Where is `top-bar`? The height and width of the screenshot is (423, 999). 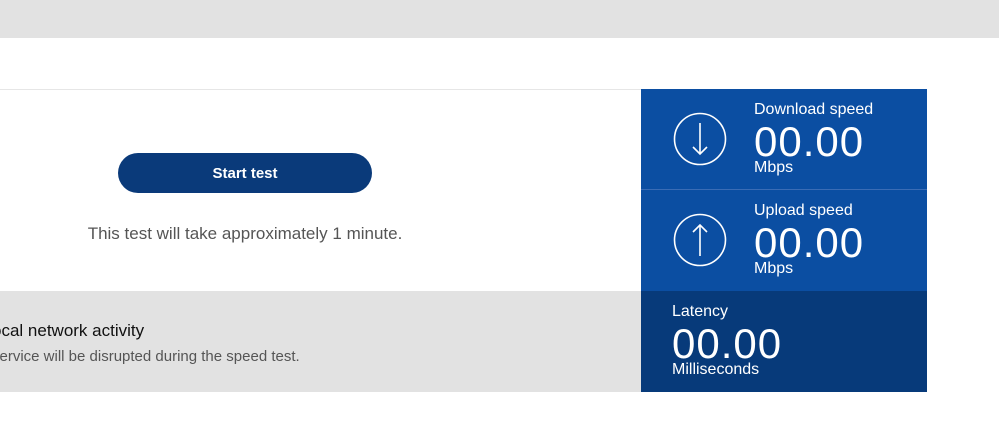 top-bar is located at coordinates (499, 19).